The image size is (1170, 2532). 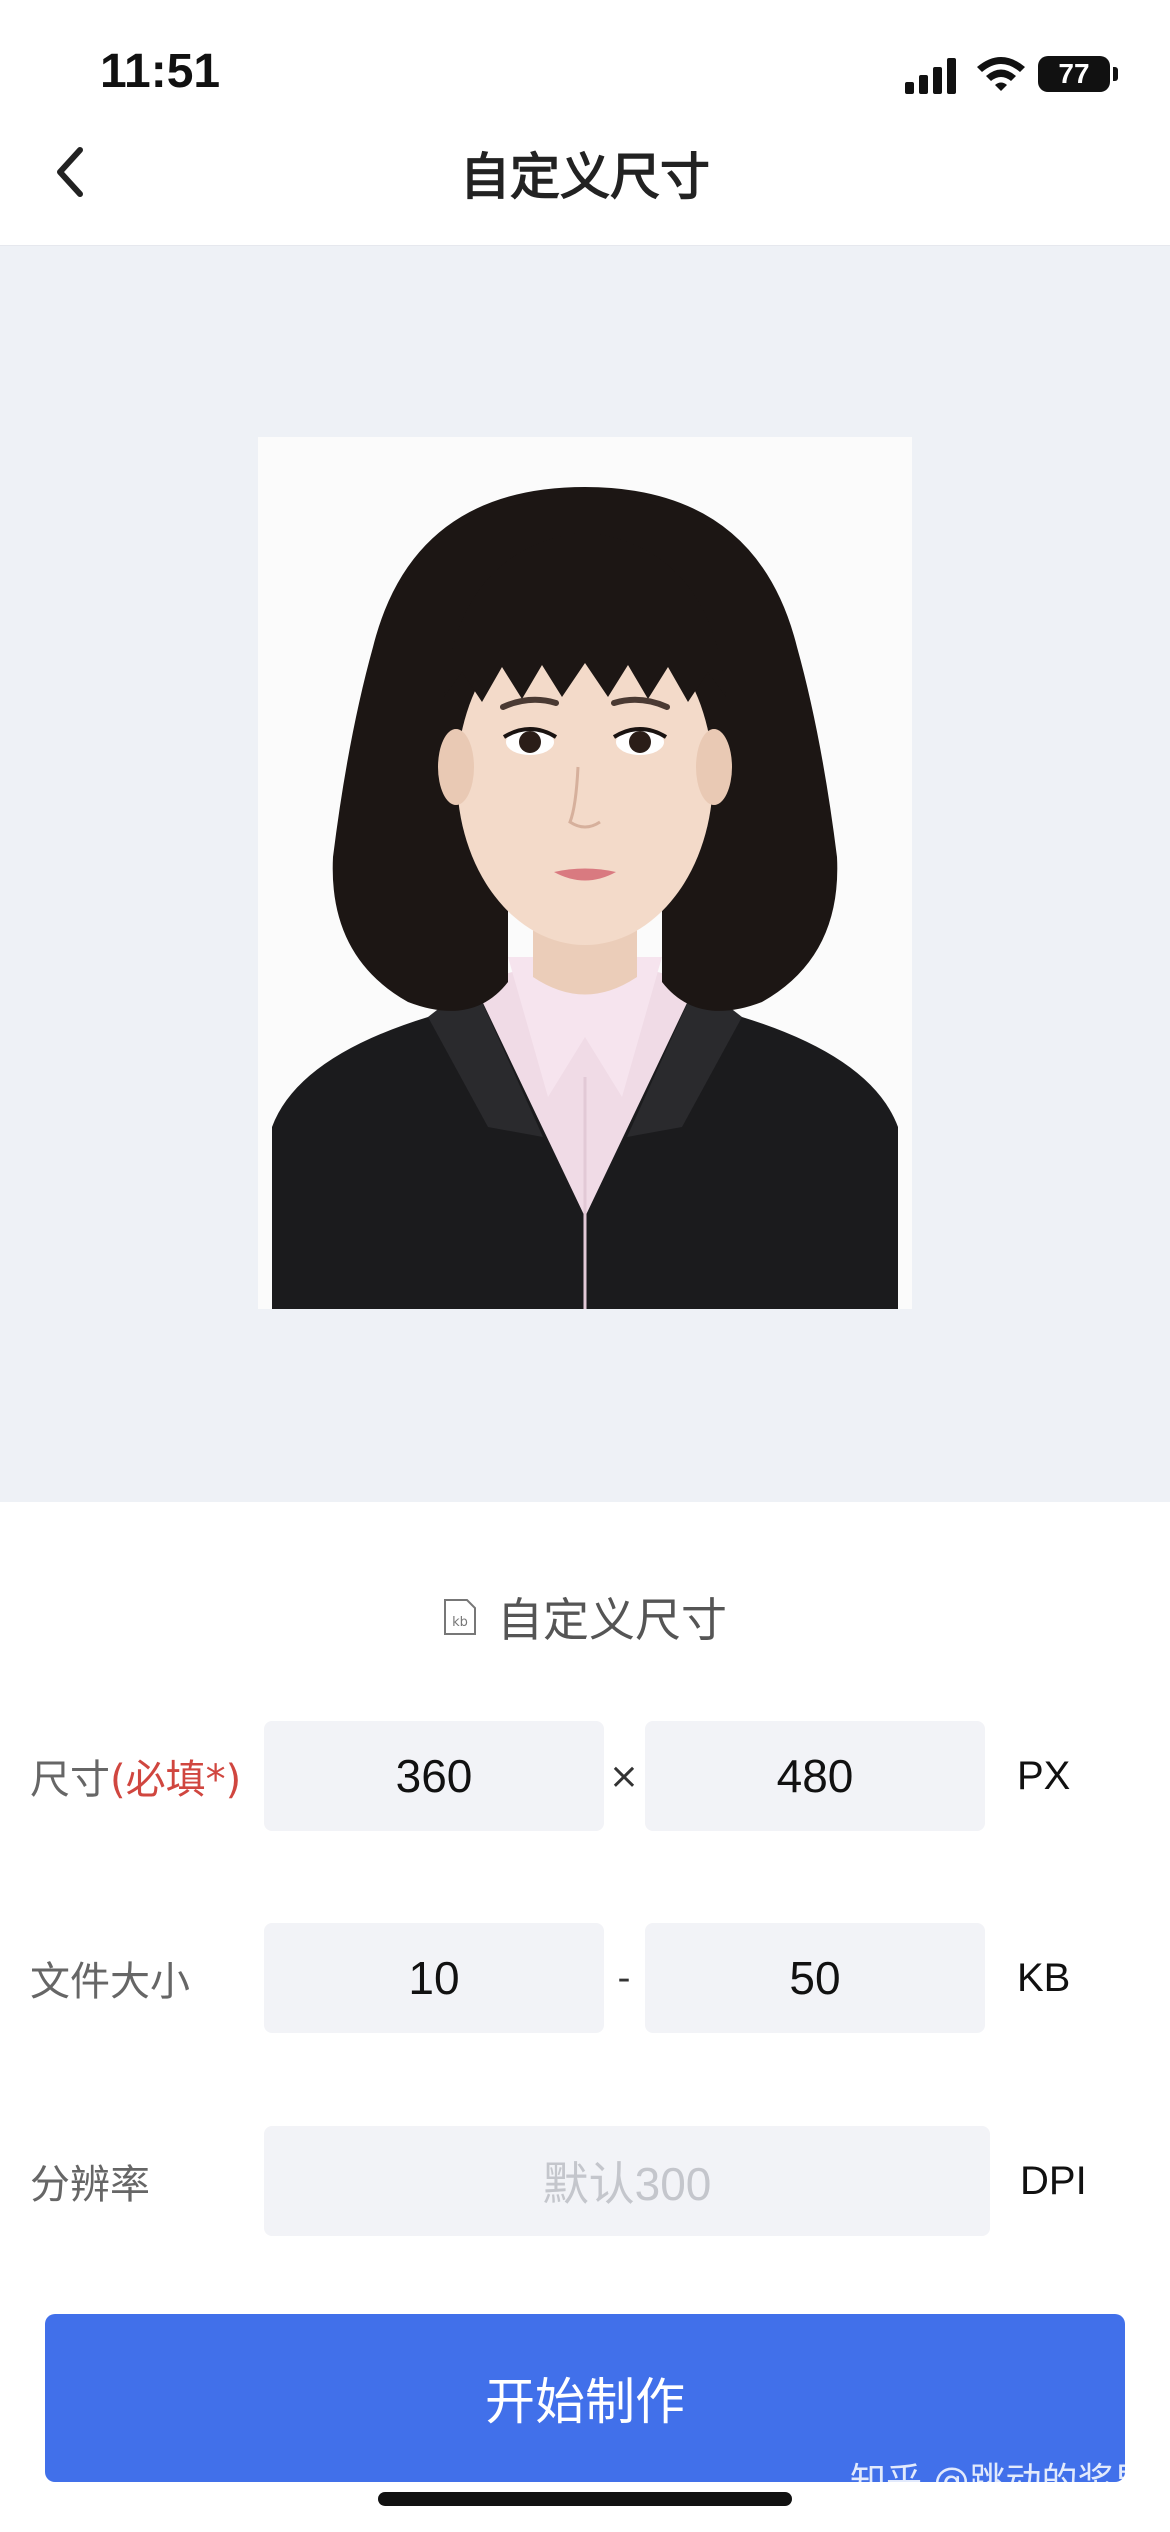 I want to click on svg-text: kb, so click(x=460, y=1622).